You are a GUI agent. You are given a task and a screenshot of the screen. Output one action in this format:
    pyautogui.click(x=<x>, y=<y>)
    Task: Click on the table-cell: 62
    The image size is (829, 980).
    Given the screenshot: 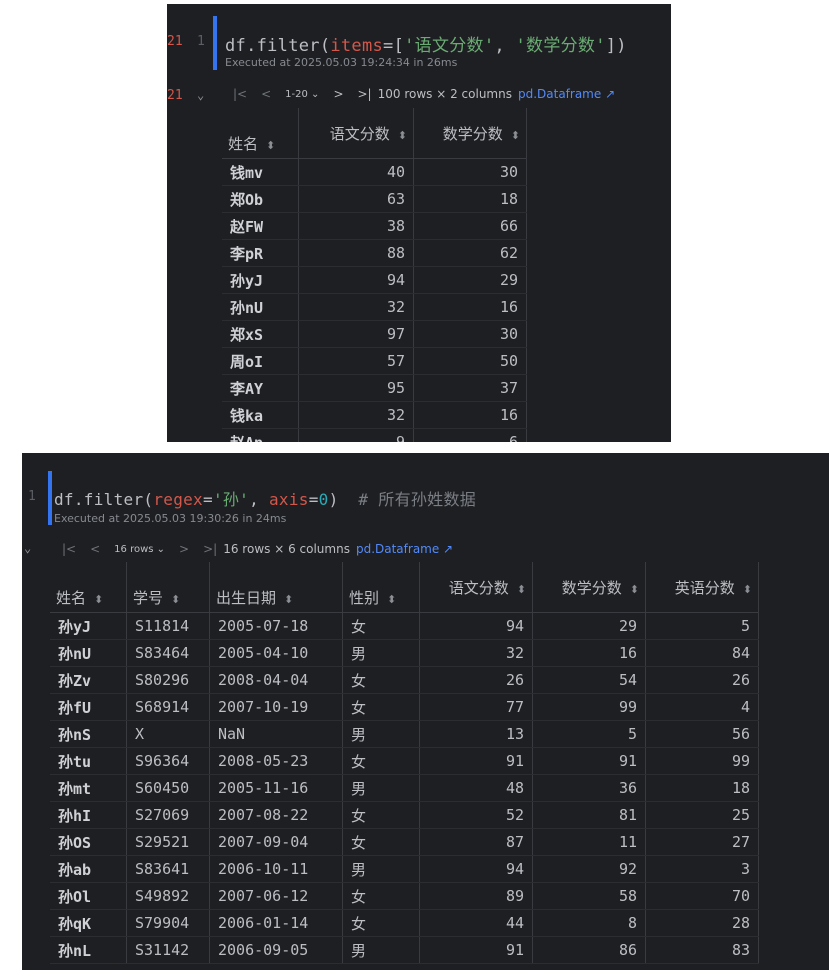 What is the action you would take?
    pyautogui.click(x=470, y=253)
    